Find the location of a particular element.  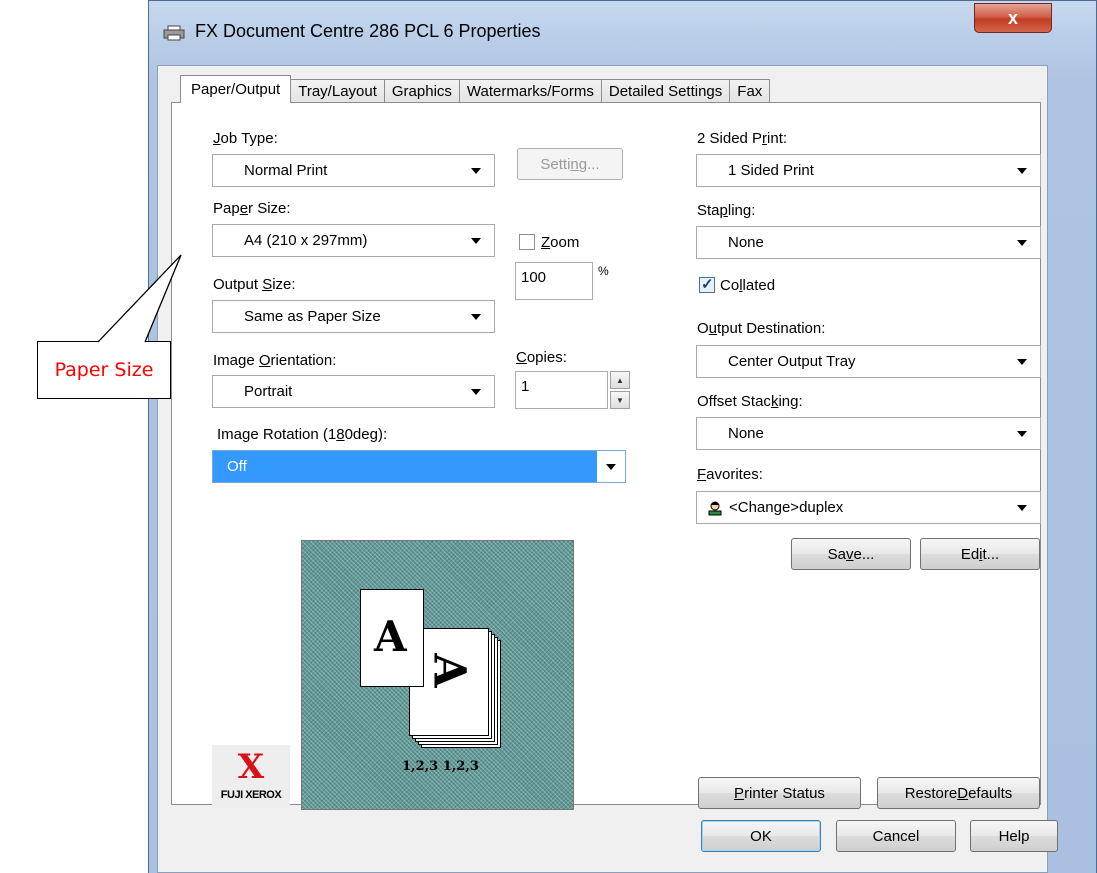

zoom-percent-label: % is located at coordinates (603, 271).